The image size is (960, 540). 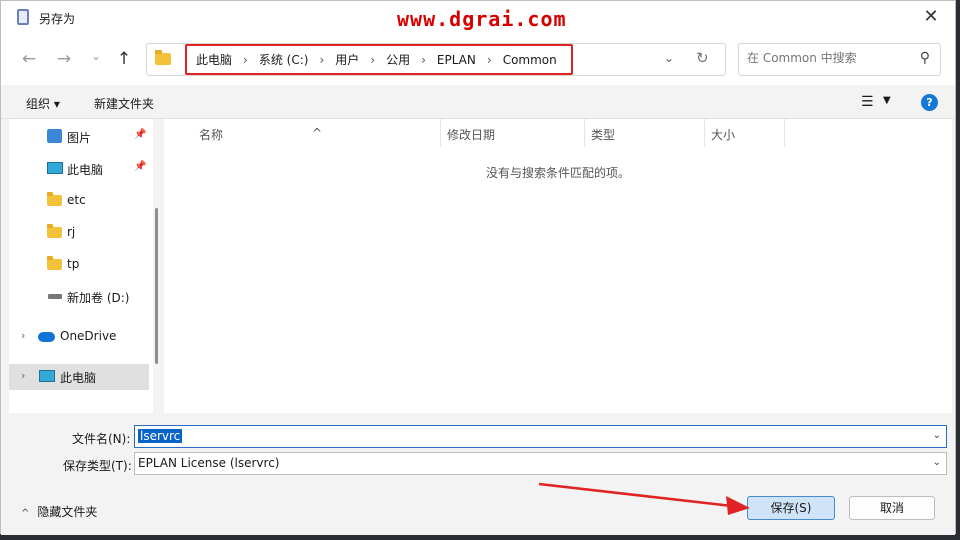 I want to click on title-bar: 另存为 www.dgrai.com ✕, so click(x=478, y=18).